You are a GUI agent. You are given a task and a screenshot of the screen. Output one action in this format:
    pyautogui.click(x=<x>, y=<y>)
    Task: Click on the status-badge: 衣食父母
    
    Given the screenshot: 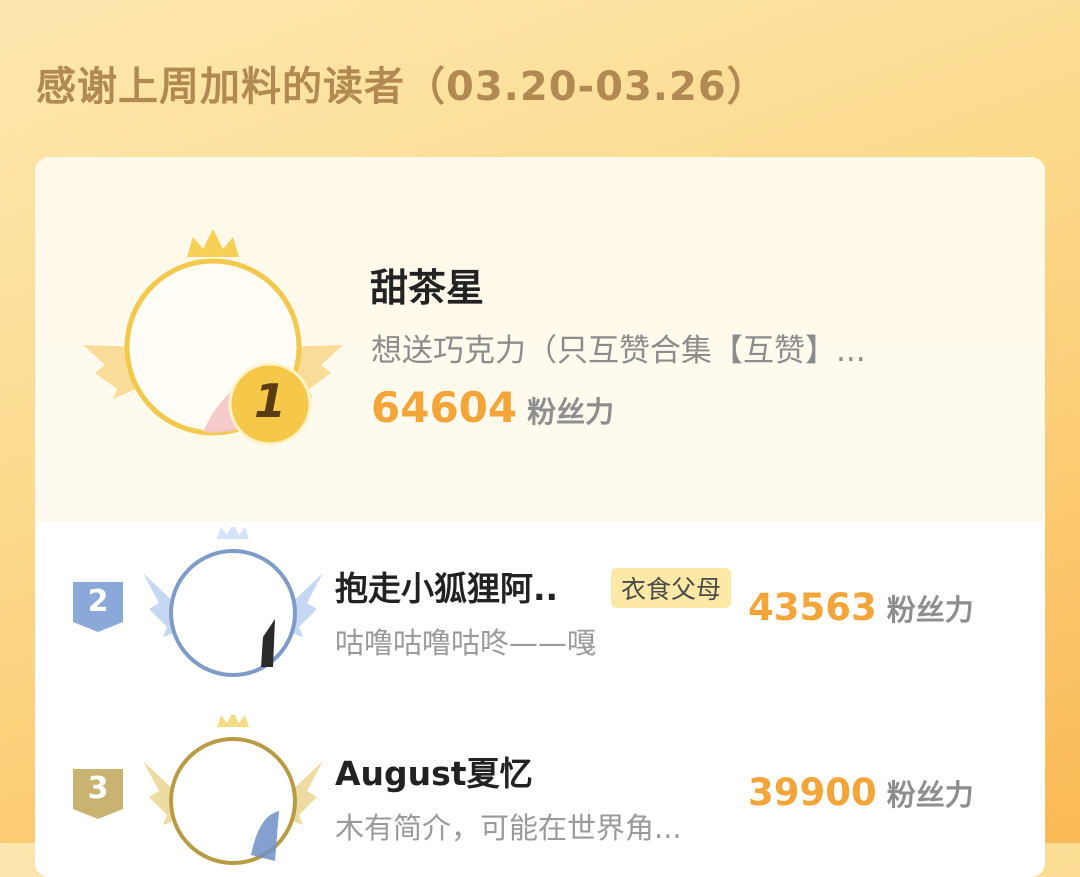 What is the action you would take?
    pyautogui.click(x=671, y=588)
    